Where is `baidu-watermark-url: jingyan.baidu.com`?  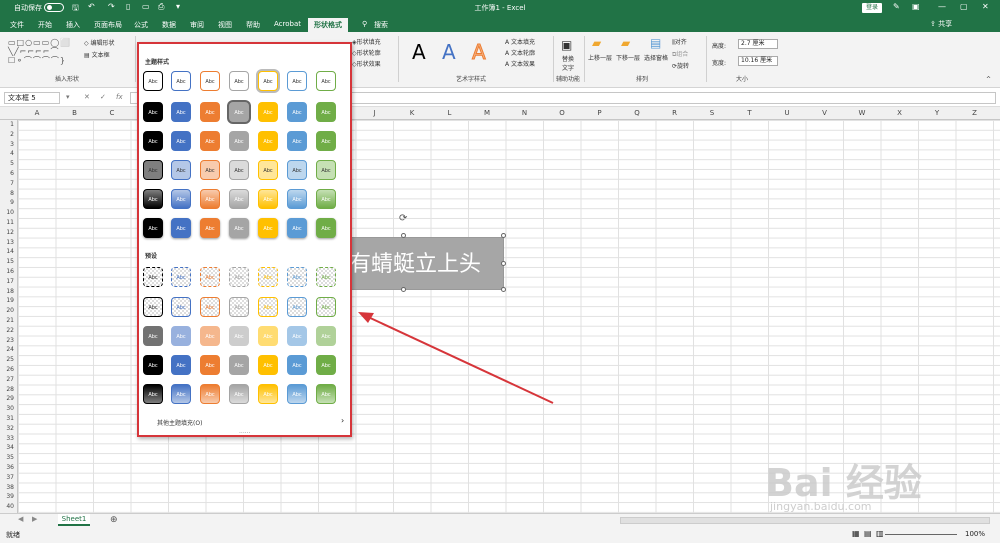 baidu-watermark-url: jingyan.baidu.com is located at coordinates (821, 506).